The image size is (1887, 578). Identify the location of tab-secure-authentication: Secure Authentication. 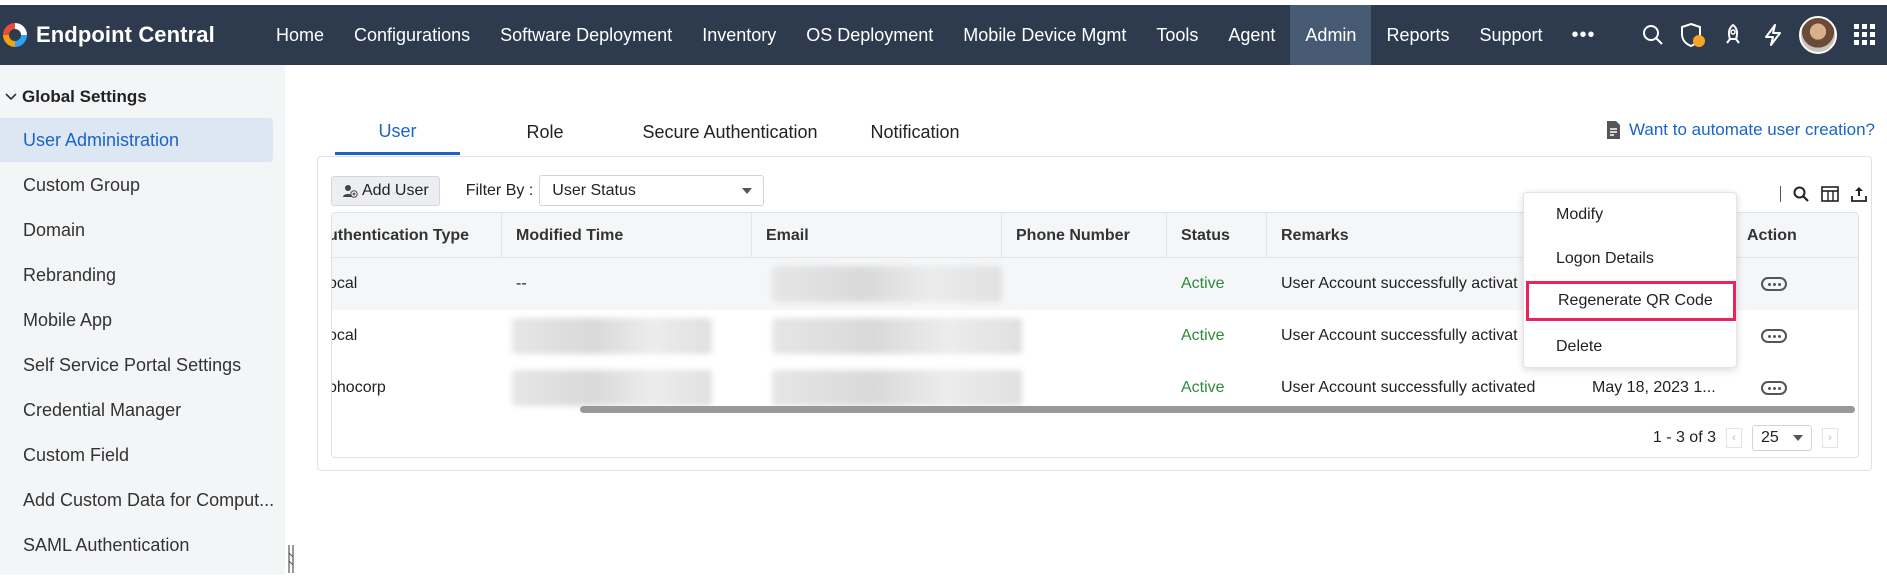
(730, 132).